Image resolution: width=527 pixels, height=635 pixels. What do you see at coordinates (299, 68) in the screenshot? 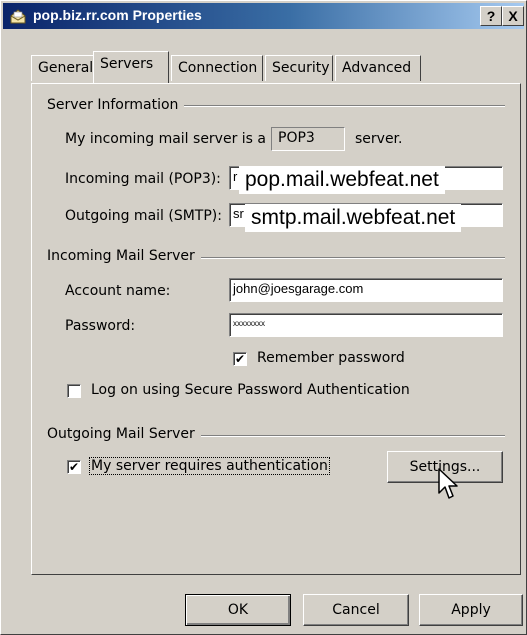
I see `tab-security: Security` at bounding box center [299, 68].